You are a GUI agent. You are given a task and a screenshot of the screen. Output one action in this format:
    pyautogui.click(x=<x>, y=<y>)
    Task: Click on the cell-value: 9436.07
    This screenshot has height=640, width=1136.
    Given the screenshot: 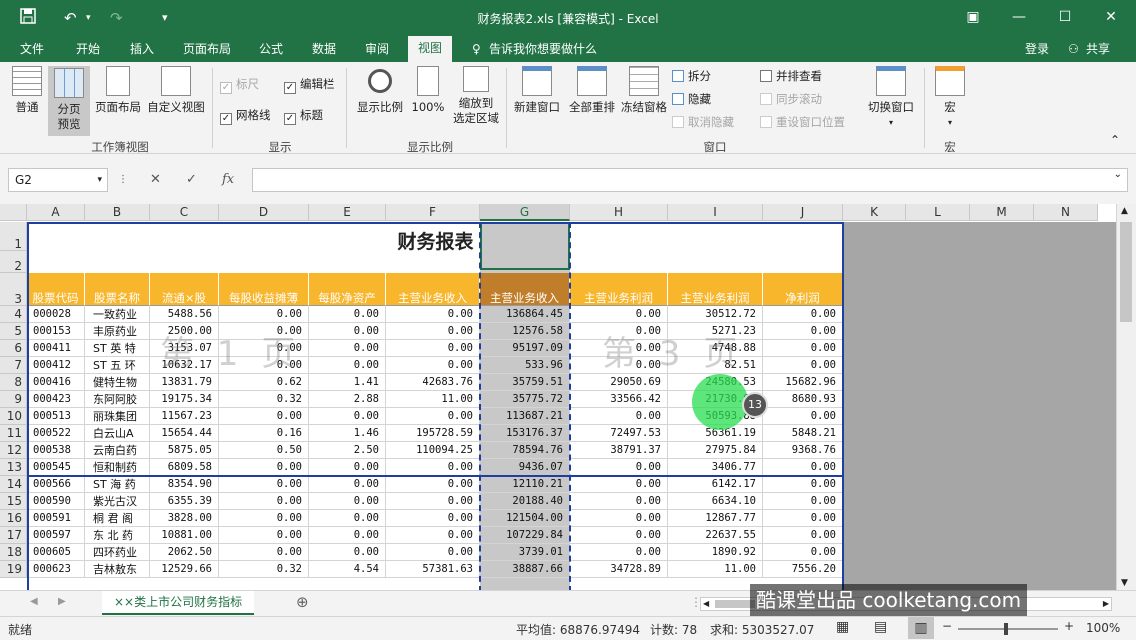 What is the action you would take?
    pyautogui.click(x=525, y=467)
    